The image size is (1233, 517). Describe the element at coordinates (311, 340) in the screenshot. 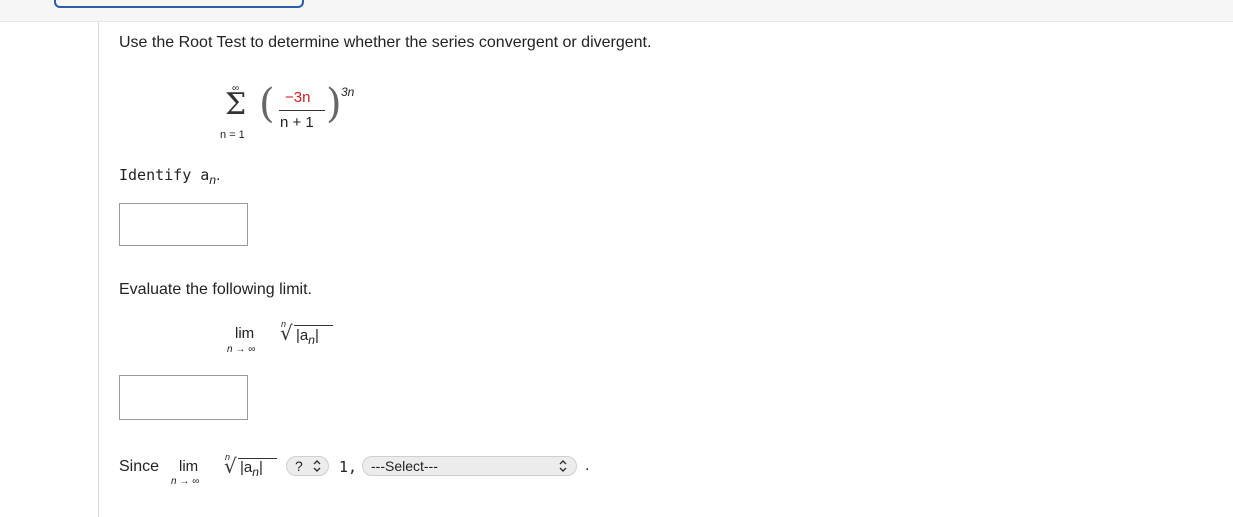

I see `limit-radicand-sub: n` at that location.